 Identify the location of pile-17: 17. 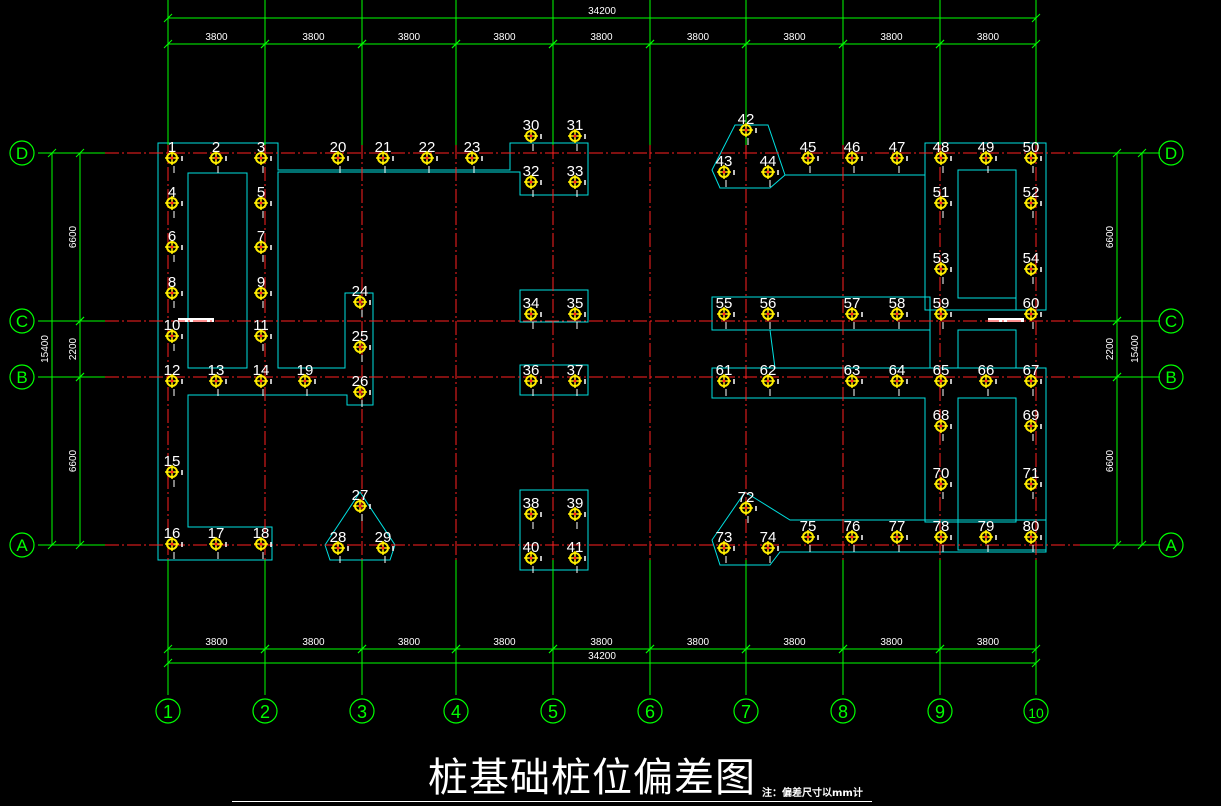
(217, 542).